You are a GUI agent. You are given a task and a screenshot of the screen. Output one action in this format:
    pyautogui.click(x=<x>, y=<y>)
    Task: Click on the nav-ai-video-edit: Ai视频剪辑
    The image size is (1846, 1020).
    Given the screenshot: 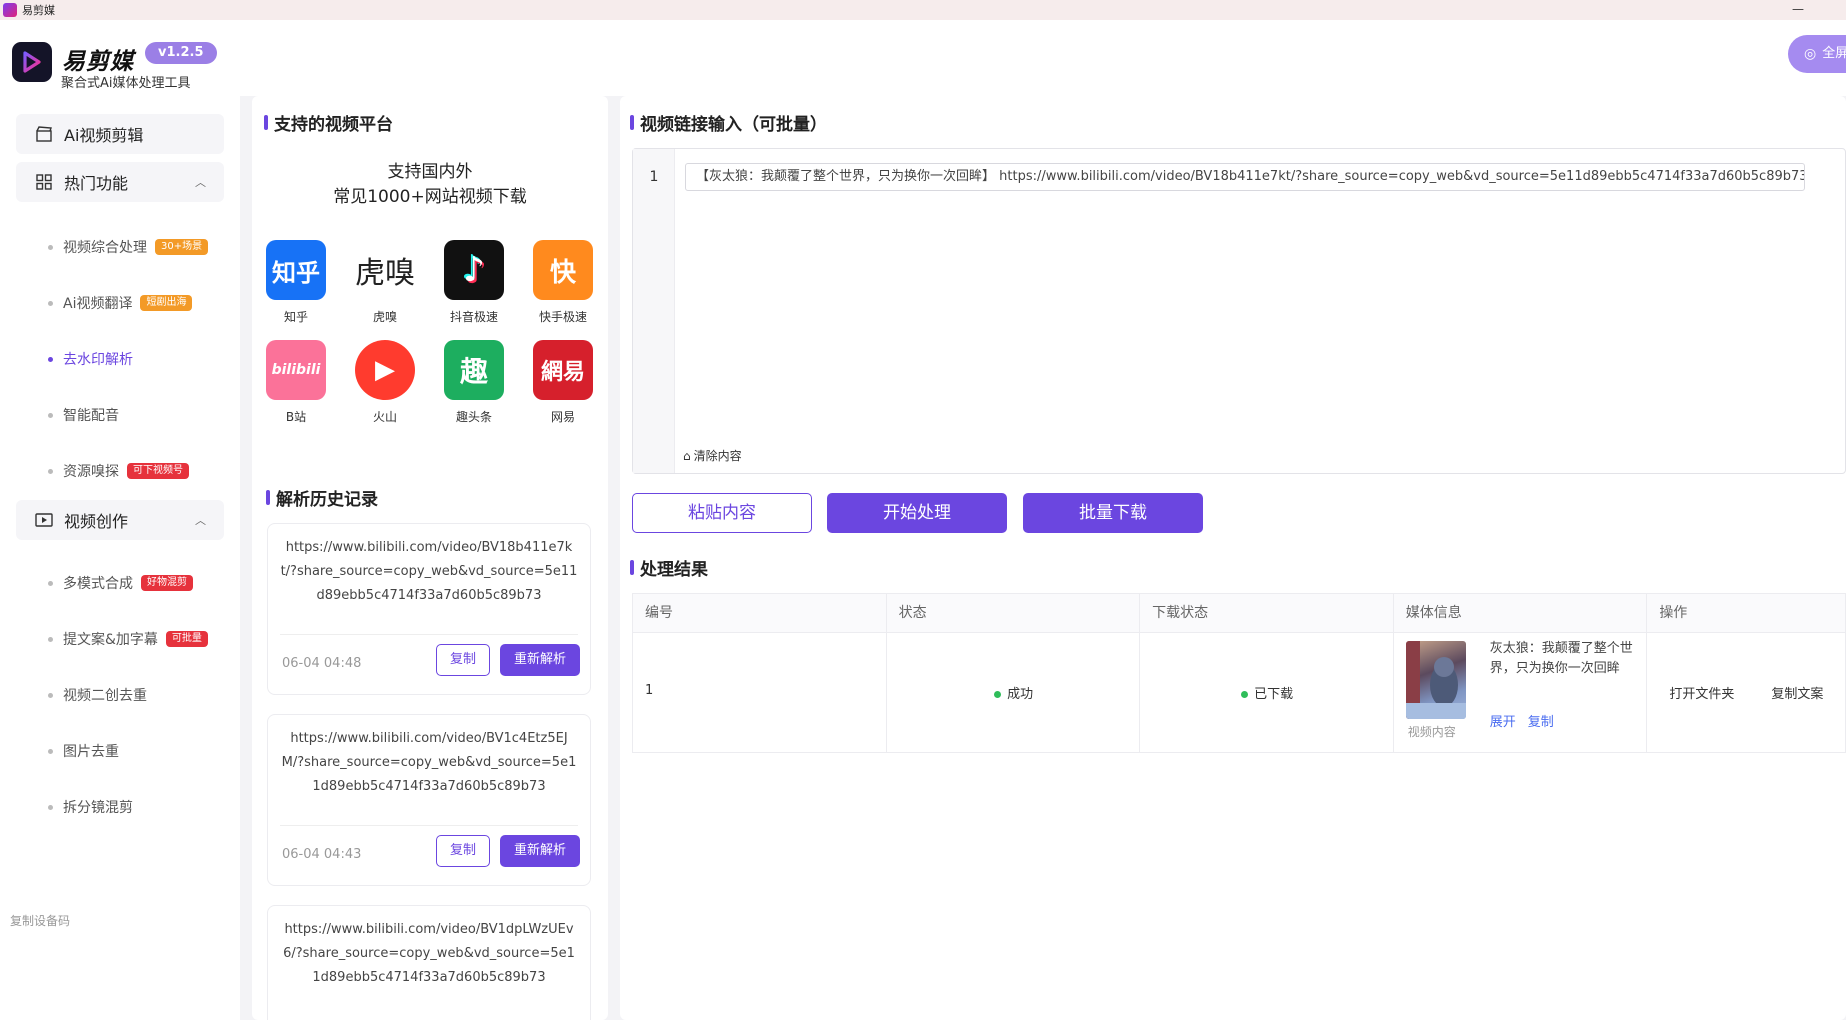 What is the action you would take?
    pyautogui.click(x=120, y=134)
    